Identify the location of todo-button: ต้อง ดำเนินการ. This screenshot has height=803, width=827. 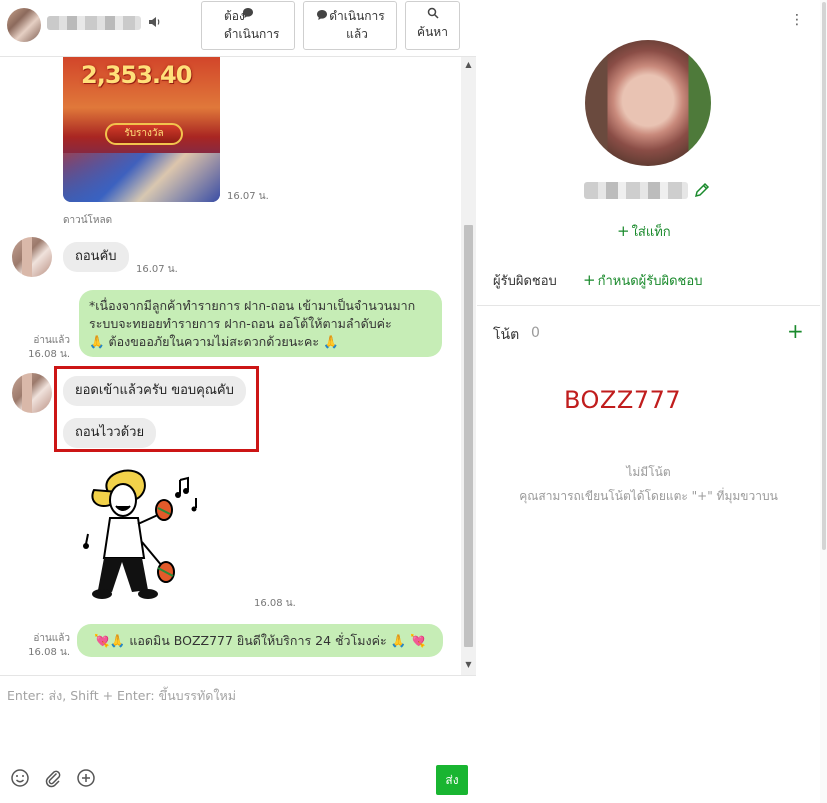
(248, 25).